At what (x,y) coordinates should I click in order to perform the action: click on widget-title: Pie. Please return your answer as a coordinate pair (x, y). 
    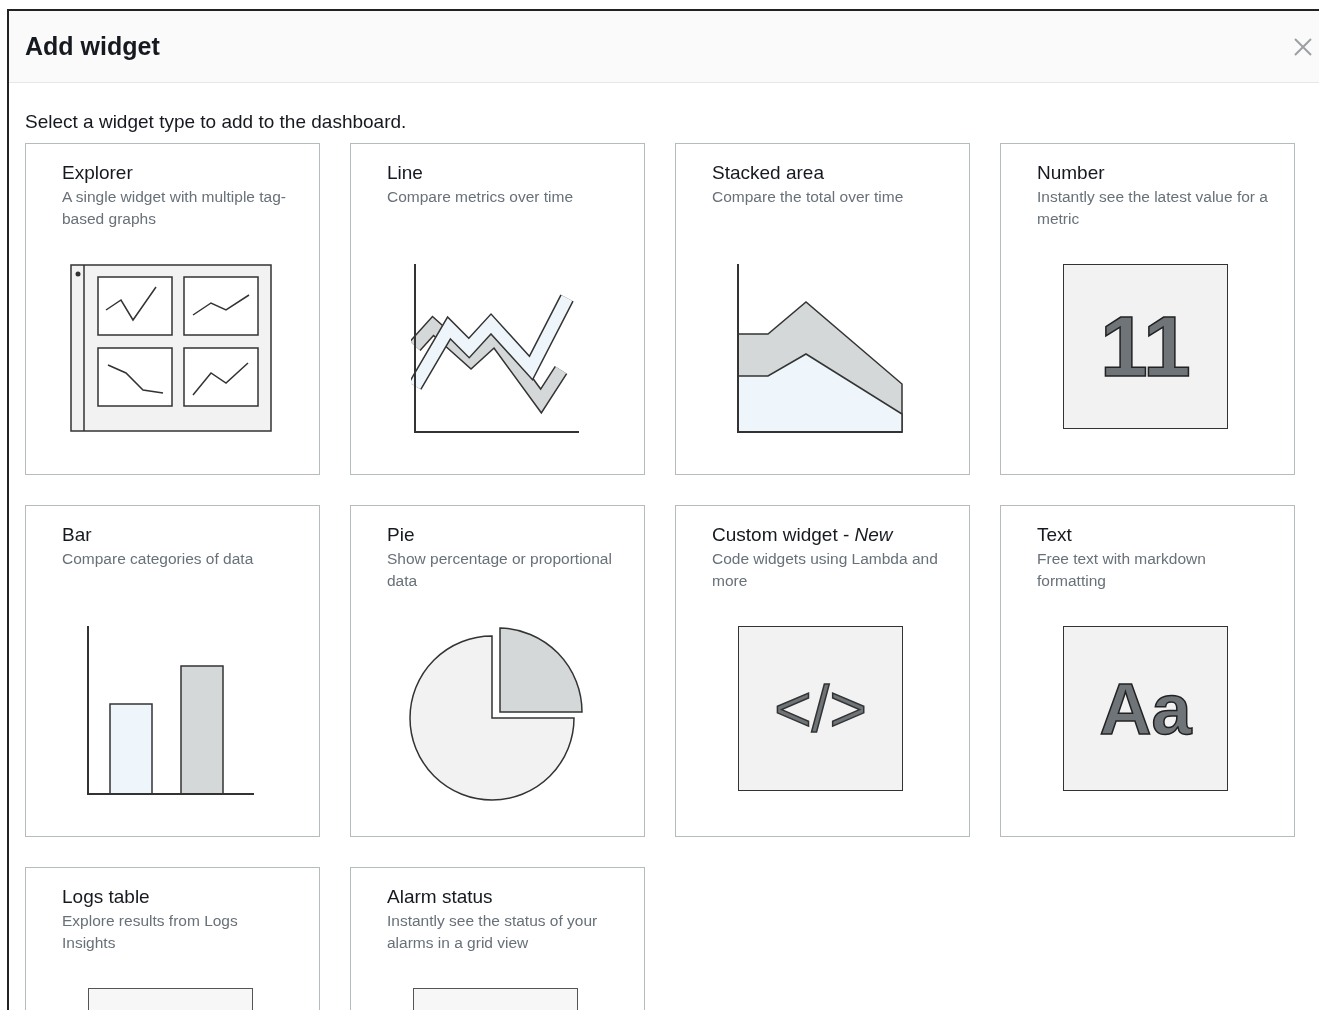
    Looking at the image, I should click on (401, 535).